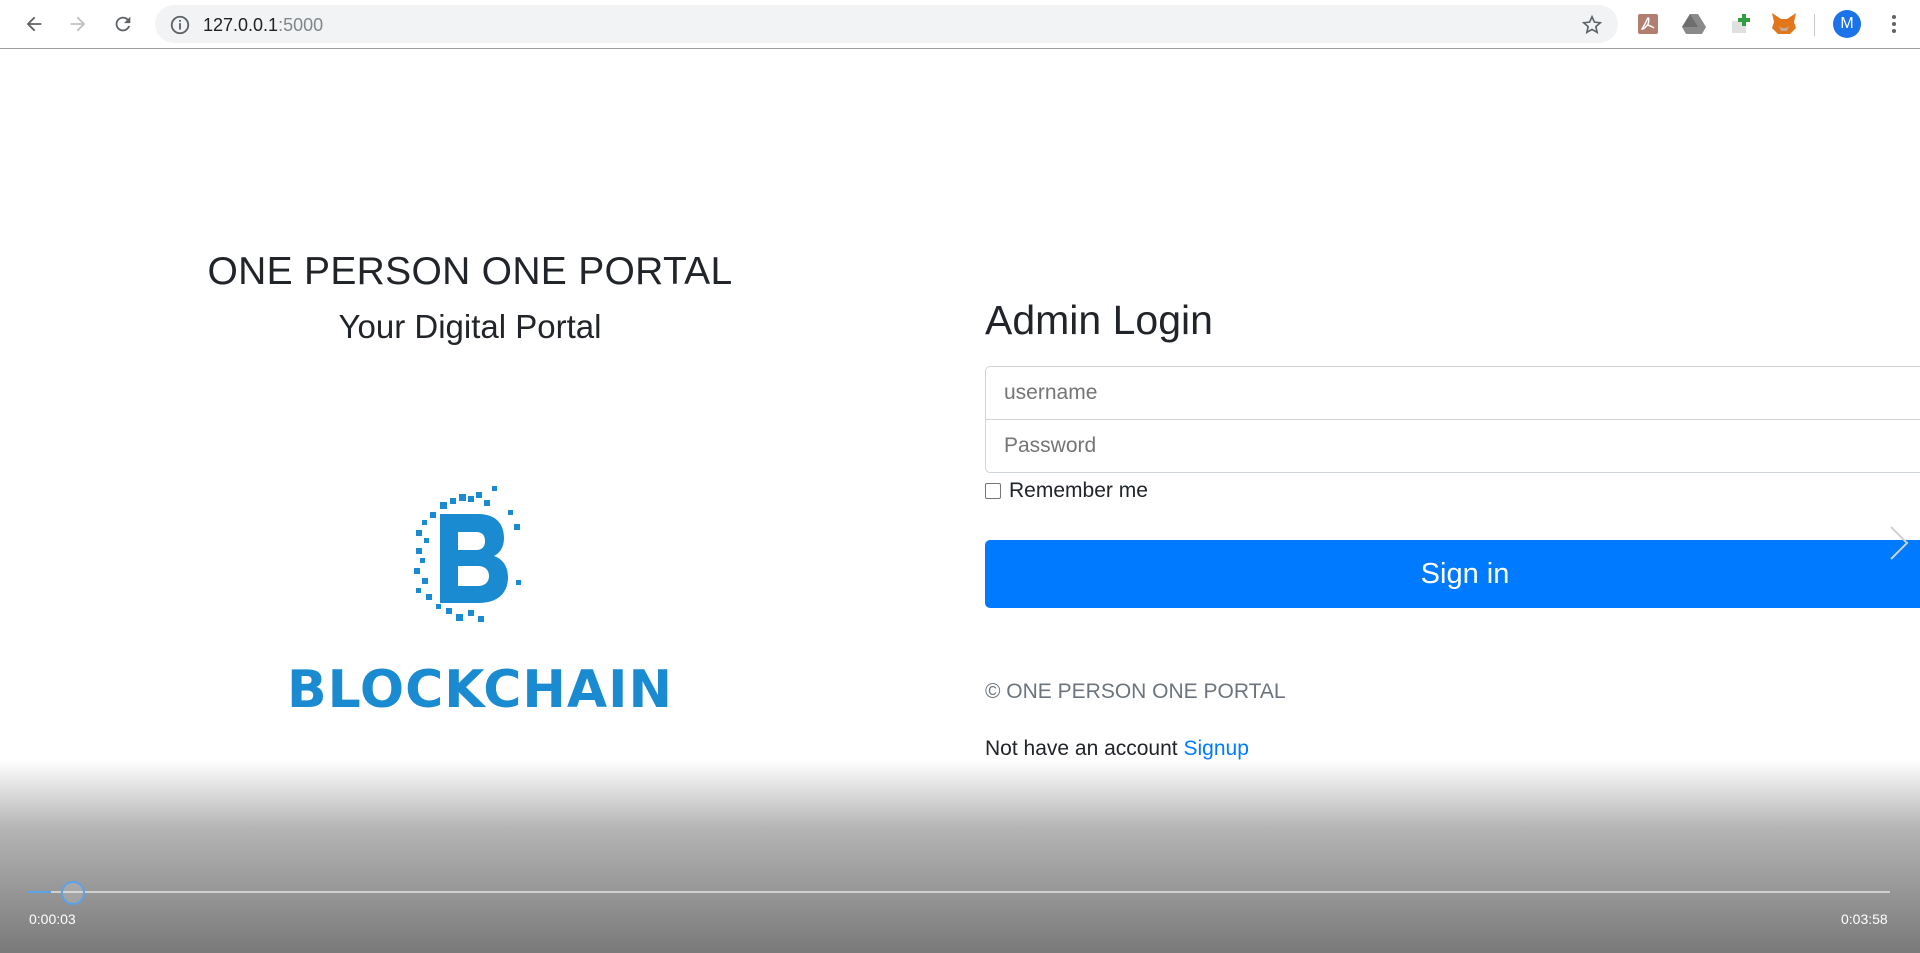 The height and width of the screenshot is (953, 1920). What do you see at coordinates (1135, 691) in the screenshot?
I see `copyright-text: © ONE PERSON ONE PORTAL` at bounding box center [1135, 691].